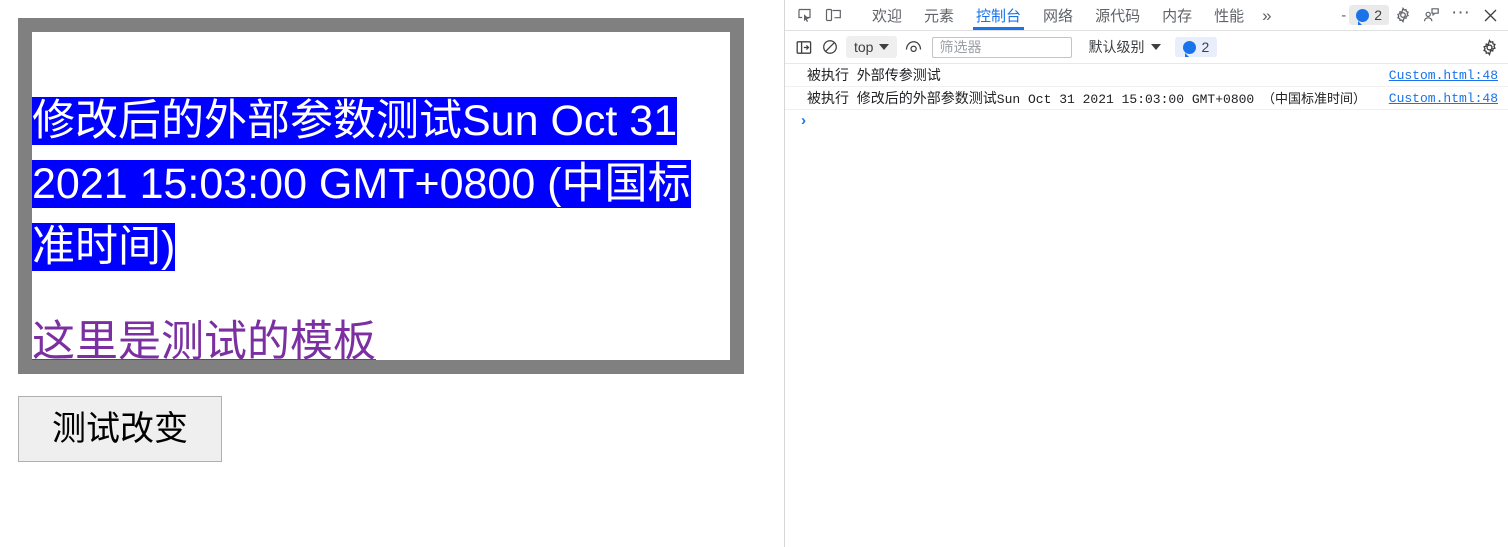 The width and height of the screenshot is (1508, 547). What do you see at coordinates (1431, 15) in the screenshot?
I see `feedback-icon` at bounding box center [1431, 15].